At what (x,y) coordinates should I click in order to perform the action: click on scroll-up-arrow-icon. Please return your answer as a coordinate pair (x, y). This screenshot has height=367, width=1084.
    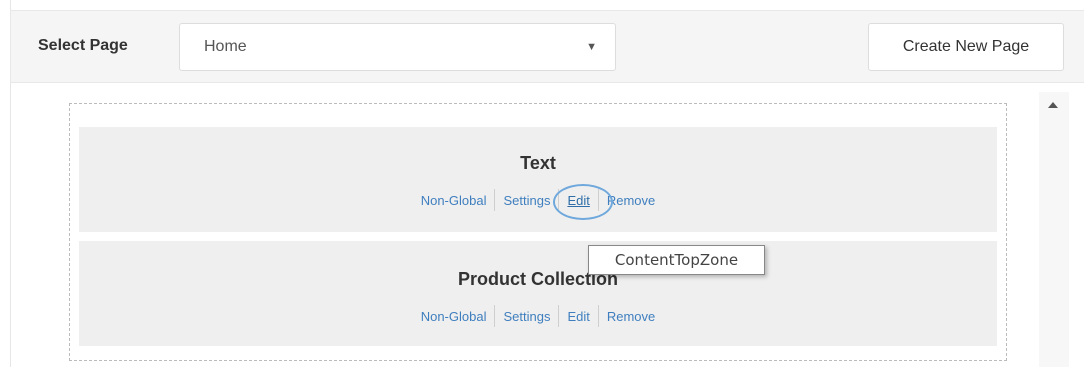
    Looking at the image, I should click on (1053, 105).